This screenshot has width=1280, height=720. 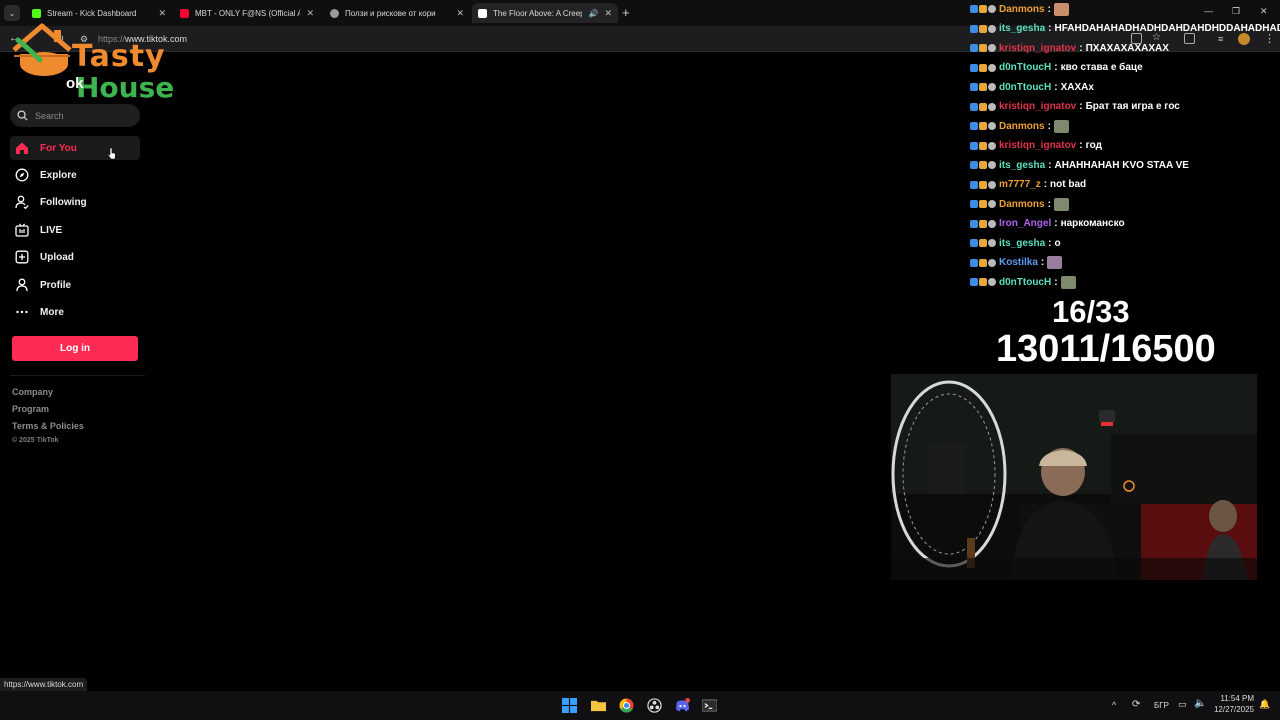 What do you see at coordinates (1101, 67) in the screenshot?
I see `chat-message-text: кво става е баце` at bounding box center [1101, 67].